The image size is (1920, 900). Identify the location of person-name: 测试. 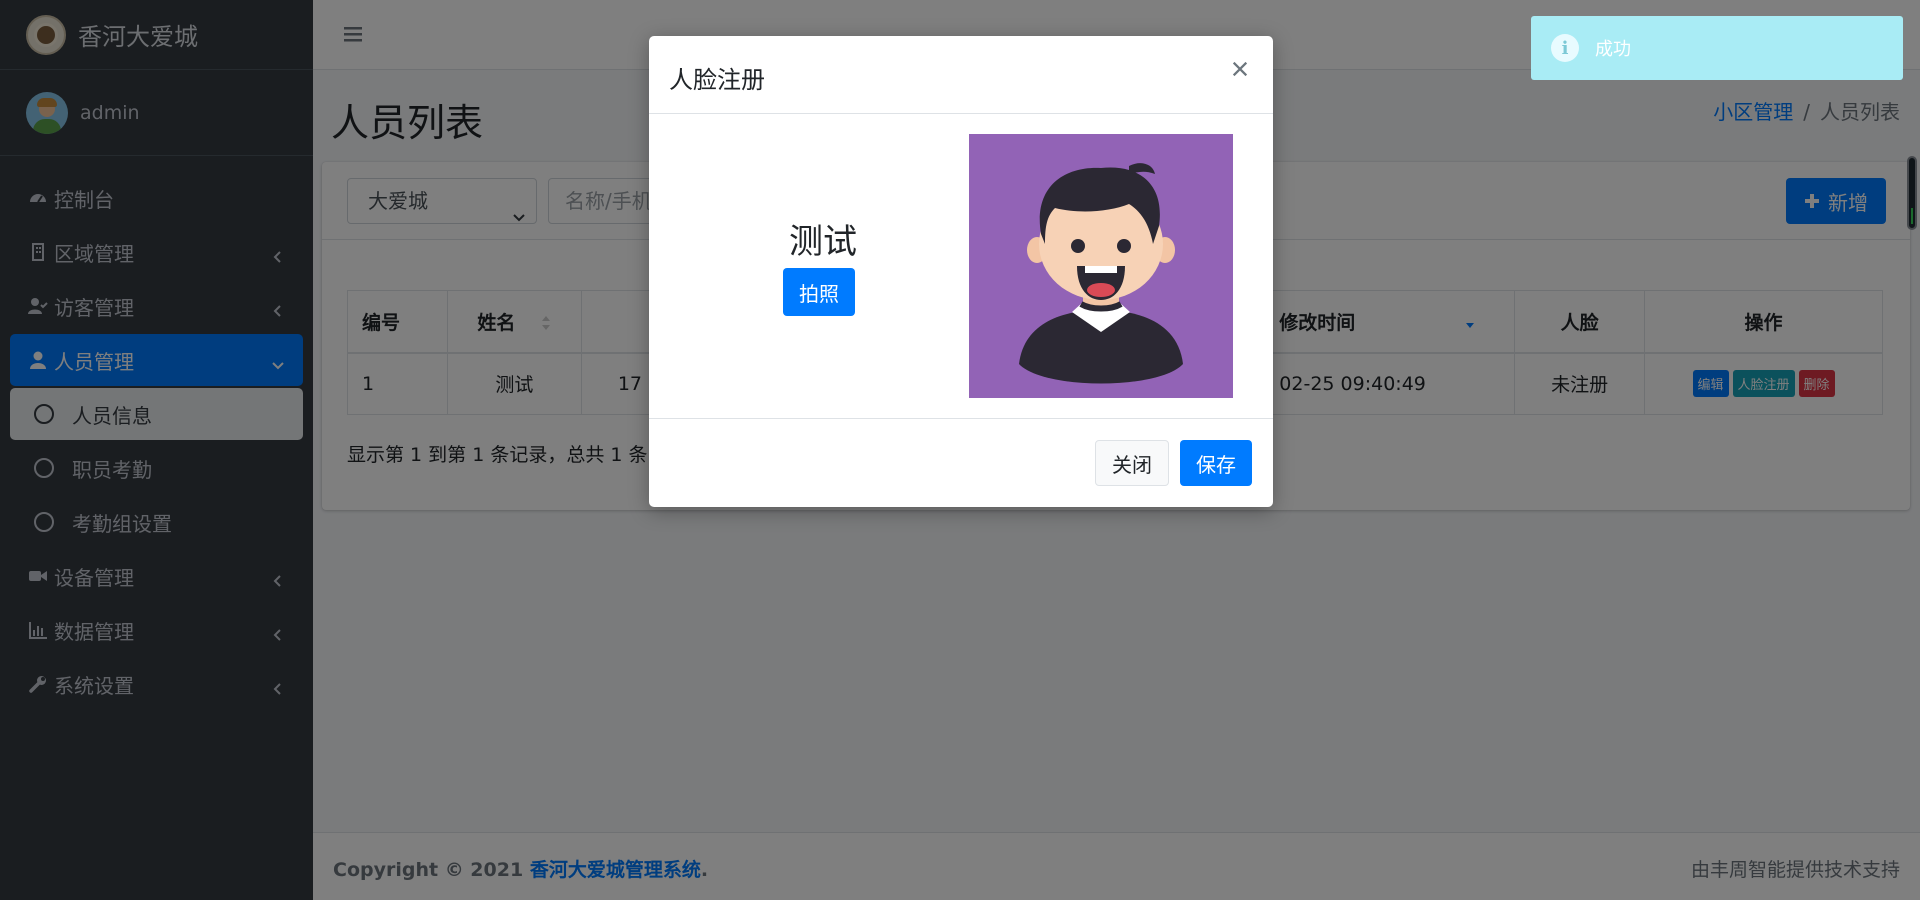
(823, 242).